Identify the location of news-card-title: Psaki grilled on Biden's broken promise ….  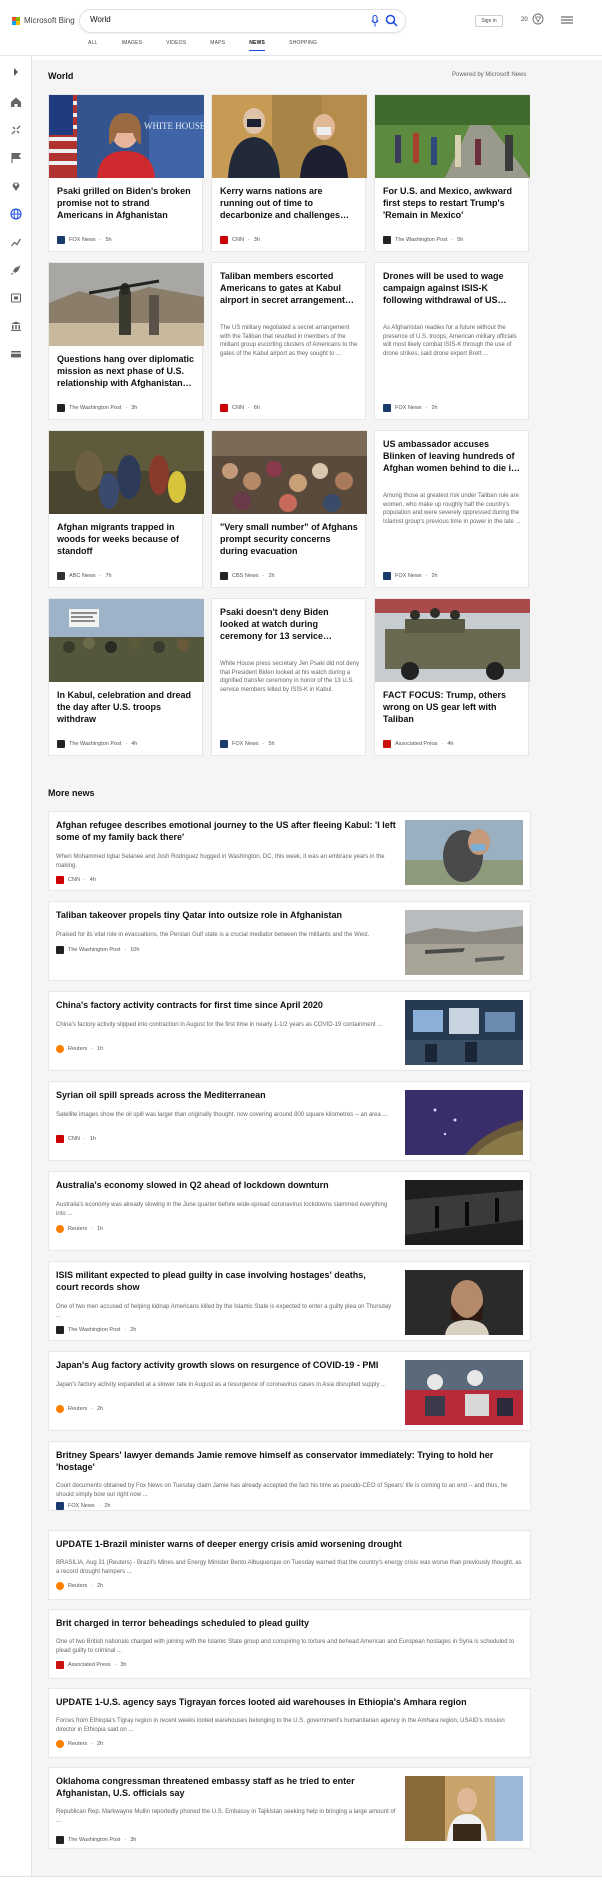
(126, 204).